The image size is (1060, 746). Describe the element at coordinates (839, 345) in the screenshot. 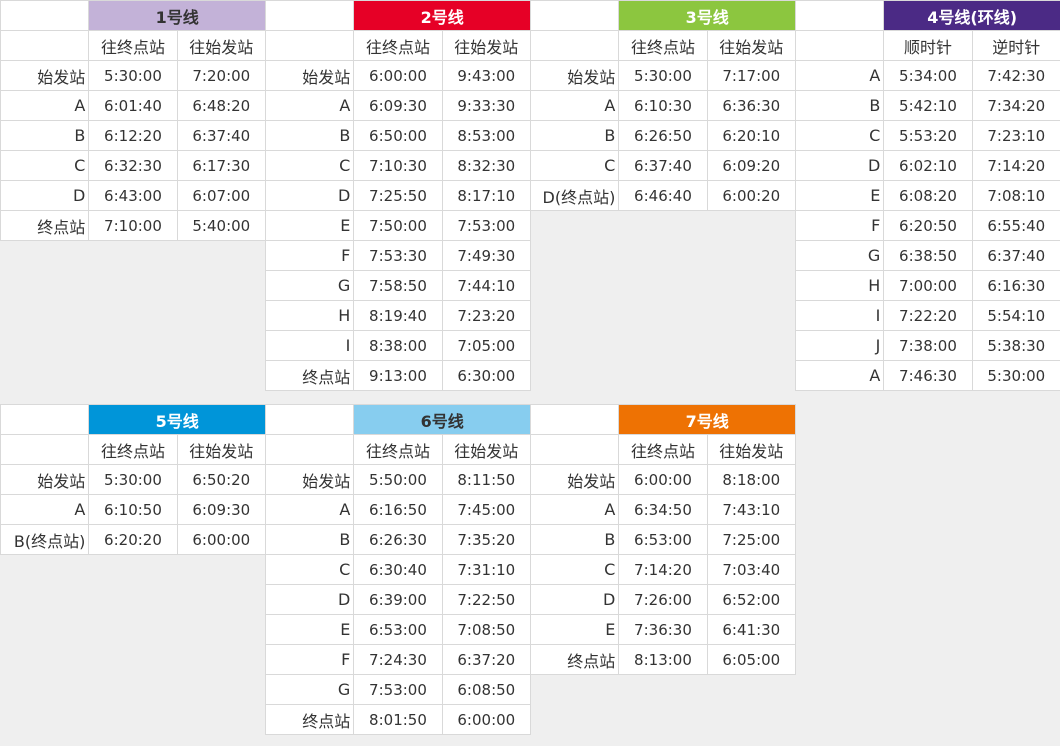

I see `station-name: J` at that location.